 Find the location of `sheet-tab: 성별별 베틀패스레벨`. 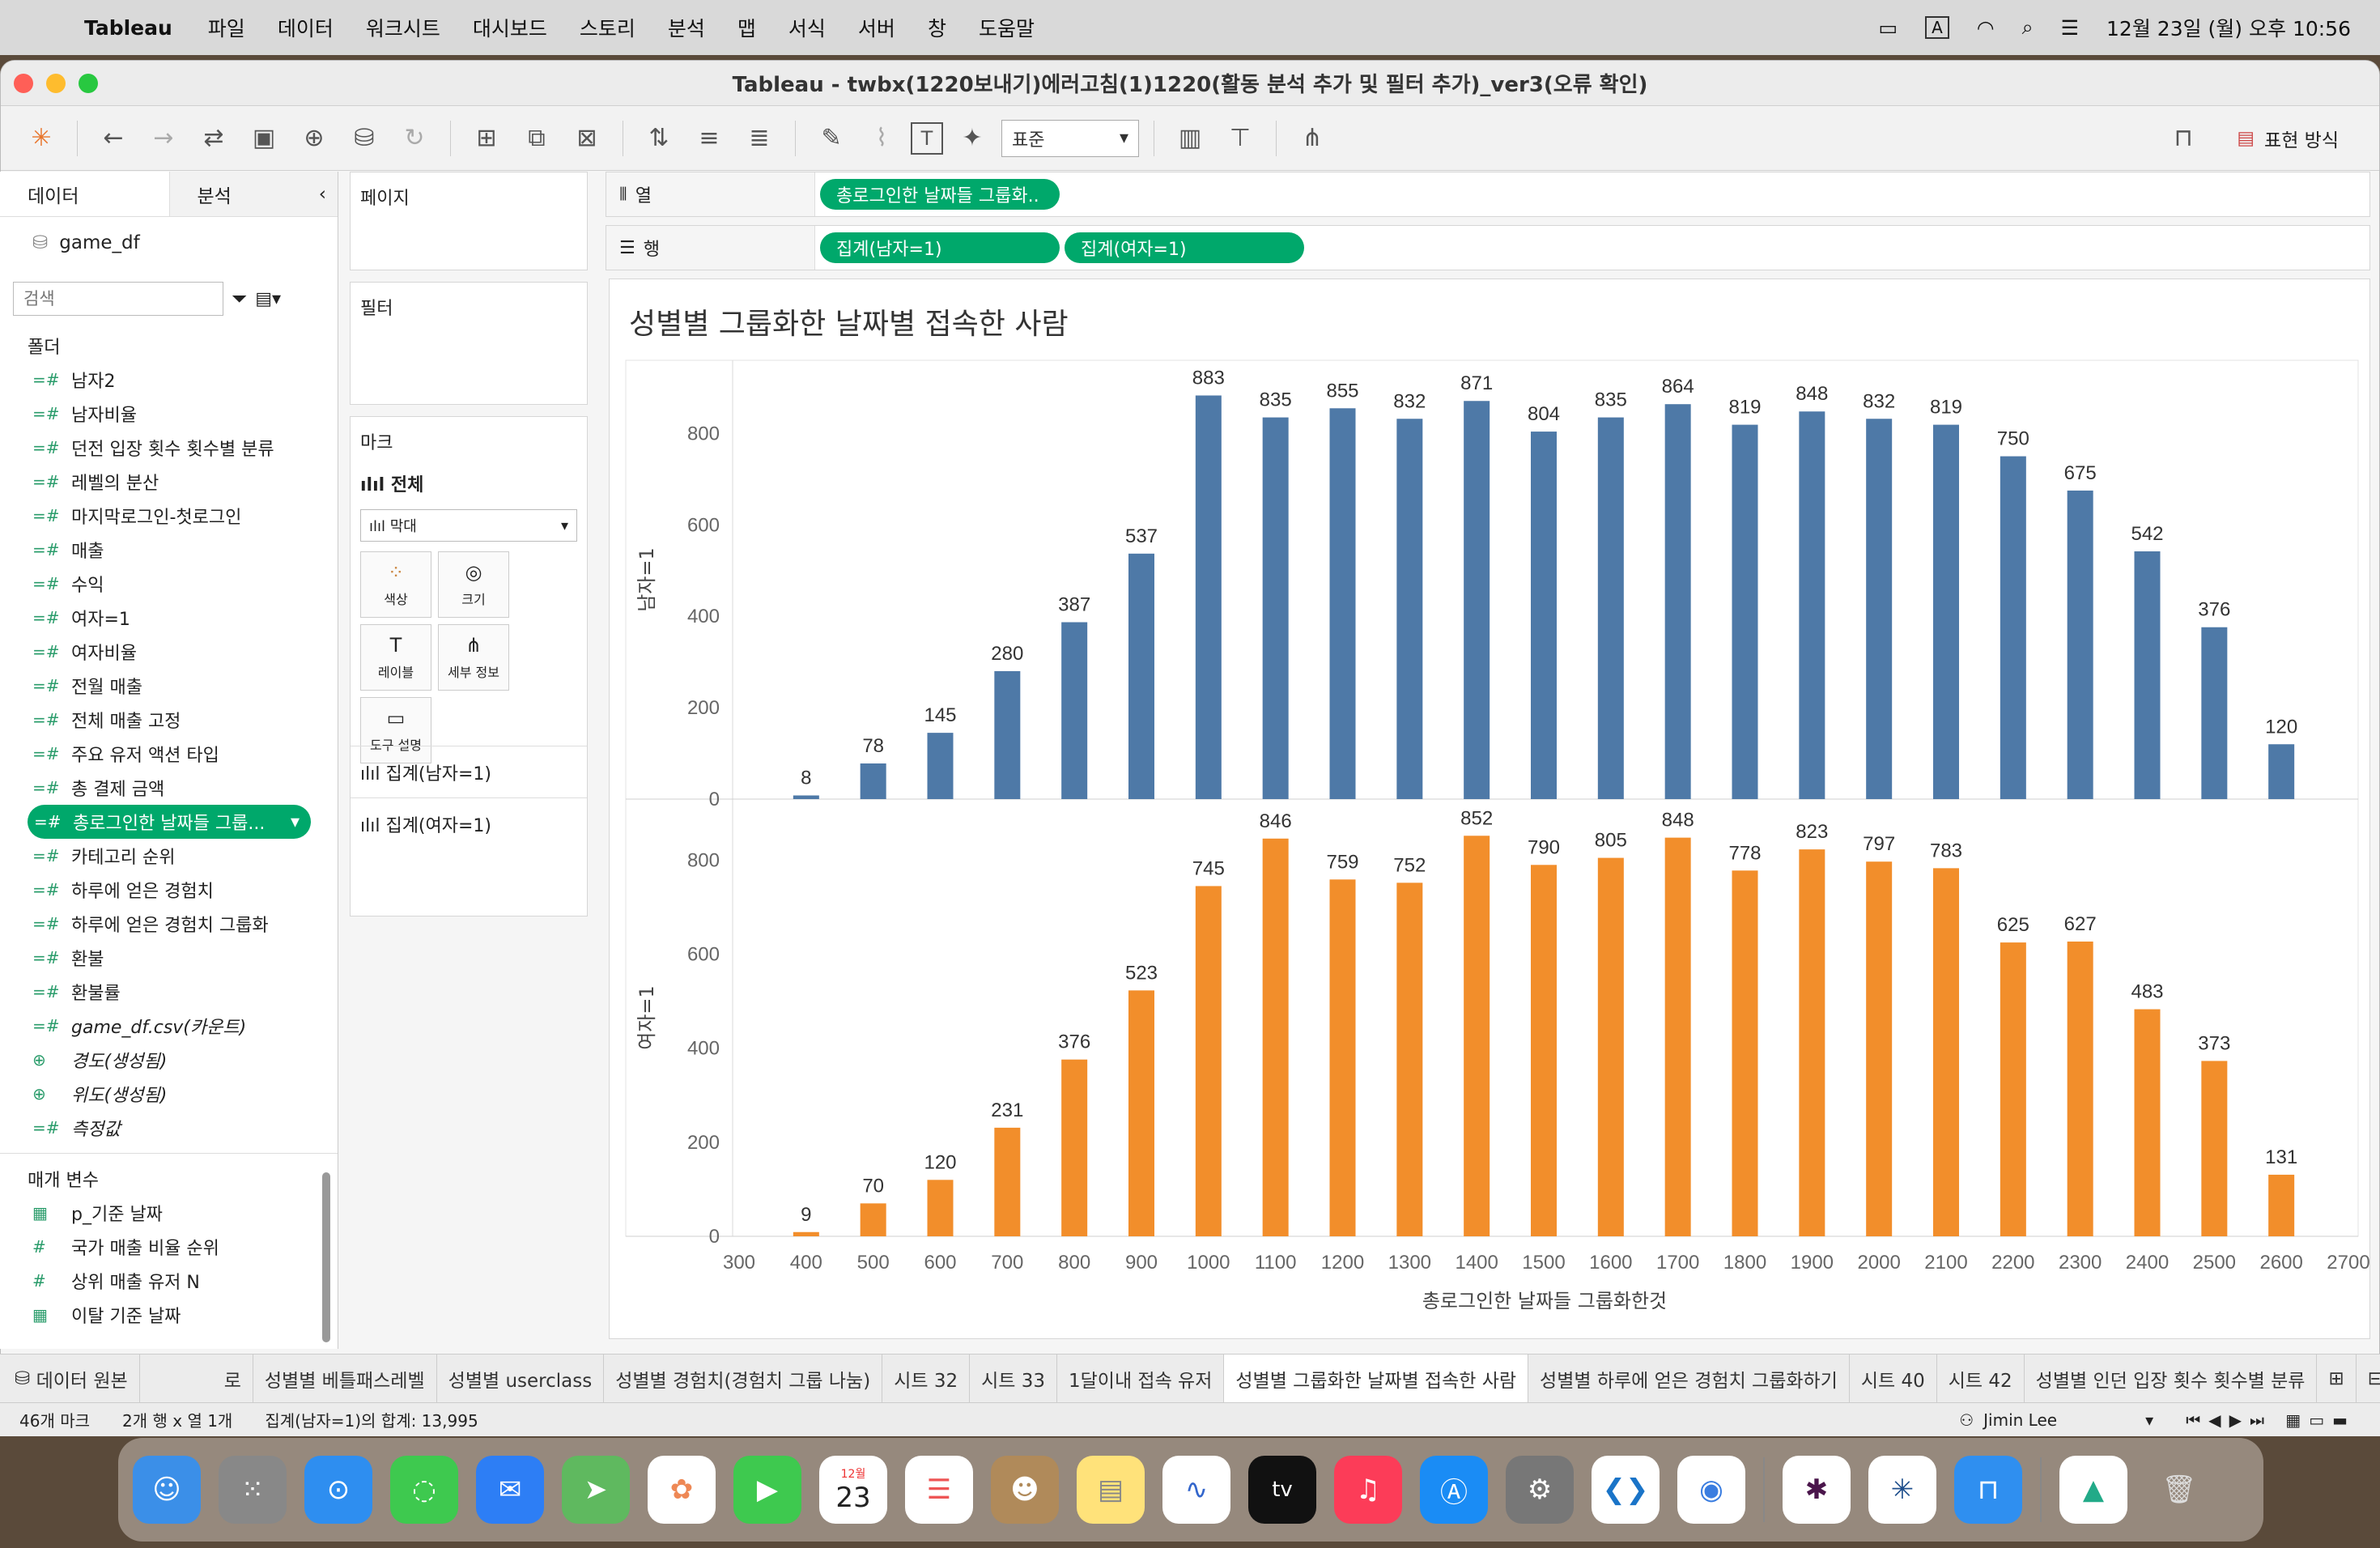

sheet-tab: 성별별 베틀패스레벨 is located at coordinates (345, 1378).